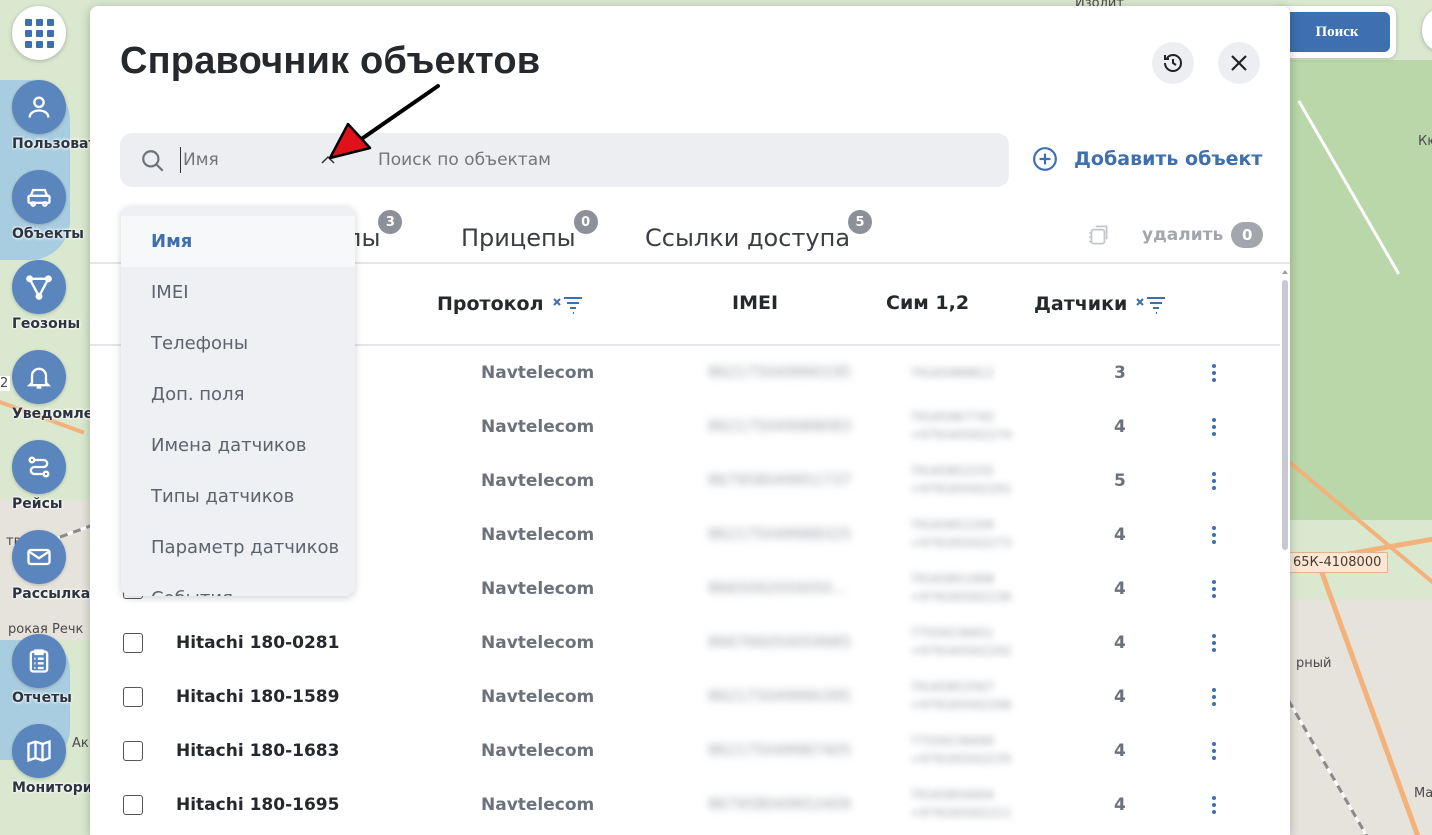 The height and width of the screenshot is (835, 1432). I want to click on column-label: Протокол, so click(490, 304).